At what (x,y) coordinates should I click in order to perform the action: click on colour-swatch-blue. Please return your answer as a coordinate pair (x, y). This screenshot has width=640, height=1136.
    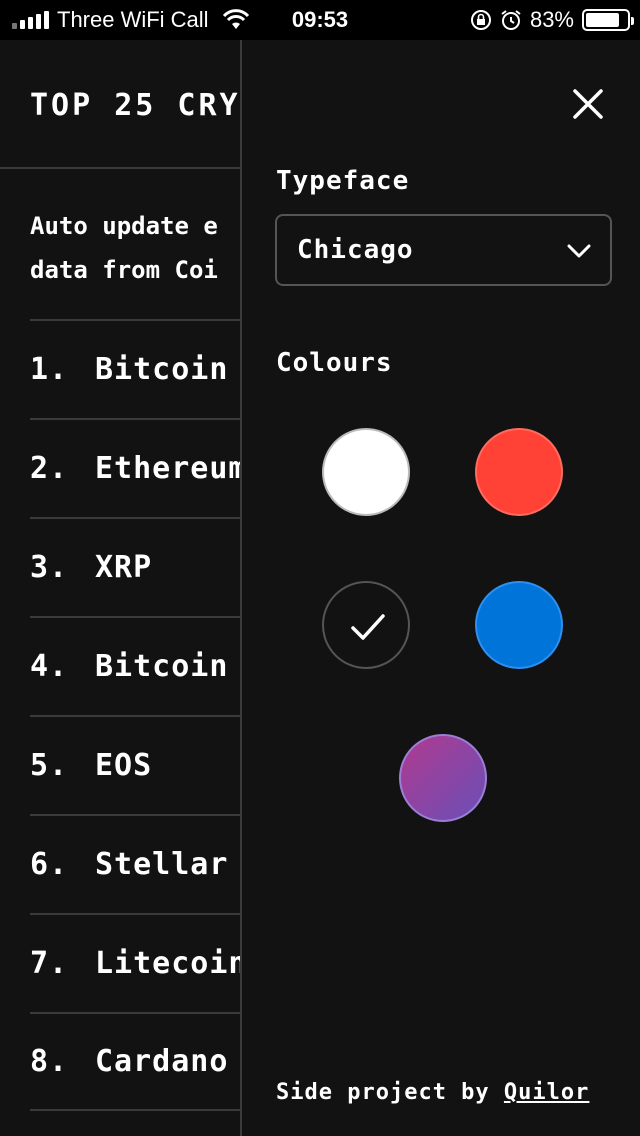
    Looking at the image, I should click on (519, 625).